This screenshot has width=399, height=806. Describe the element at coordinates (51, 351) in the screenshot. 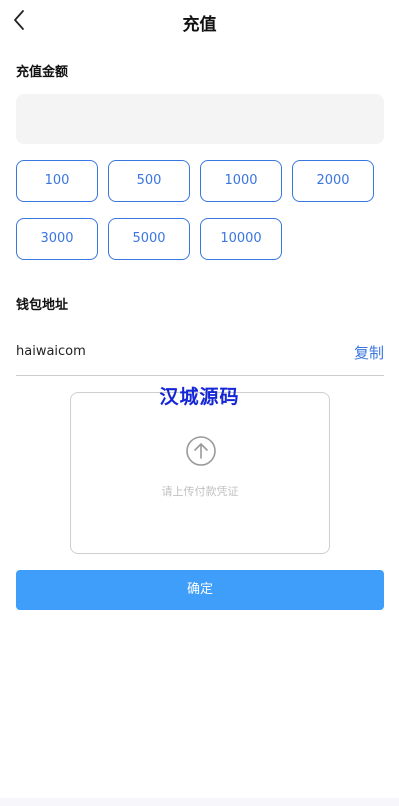

I see `wallet-address: haiwaicom` at that location.